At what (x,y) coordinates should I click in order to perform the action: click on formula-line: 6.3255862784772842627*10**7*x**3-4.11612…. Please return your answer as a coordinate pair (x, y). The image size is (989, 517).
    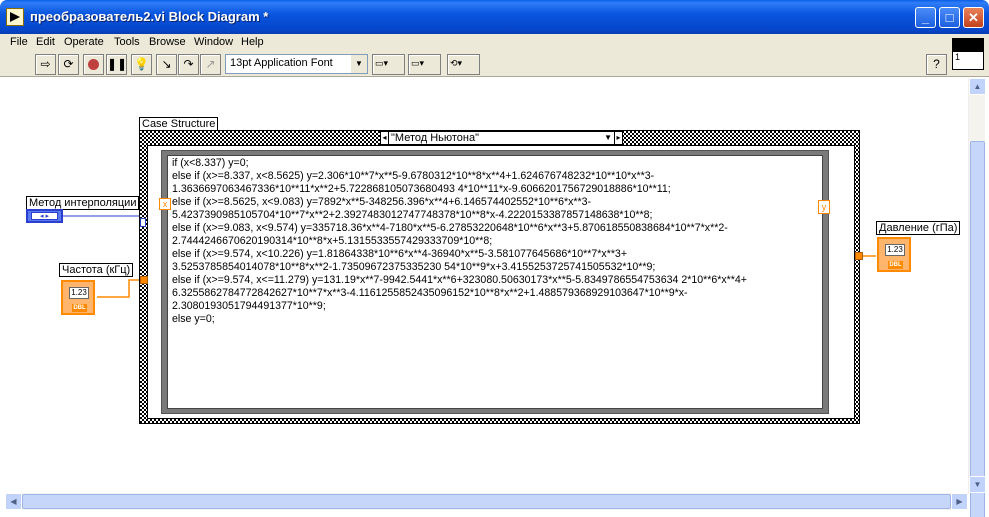
    Looking at the image, I should click on (430, 293).